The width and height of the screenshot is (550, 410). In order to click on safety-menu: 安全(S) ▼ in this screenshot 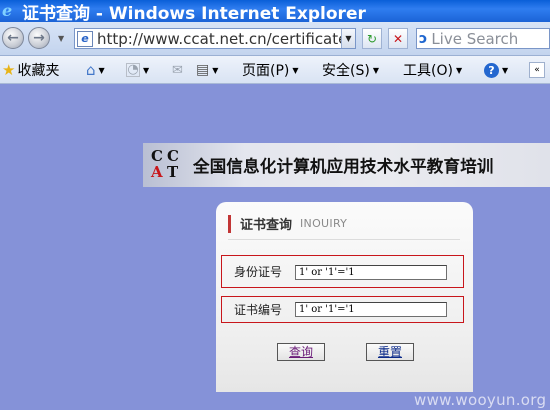, I will do `click(350, 70)`.